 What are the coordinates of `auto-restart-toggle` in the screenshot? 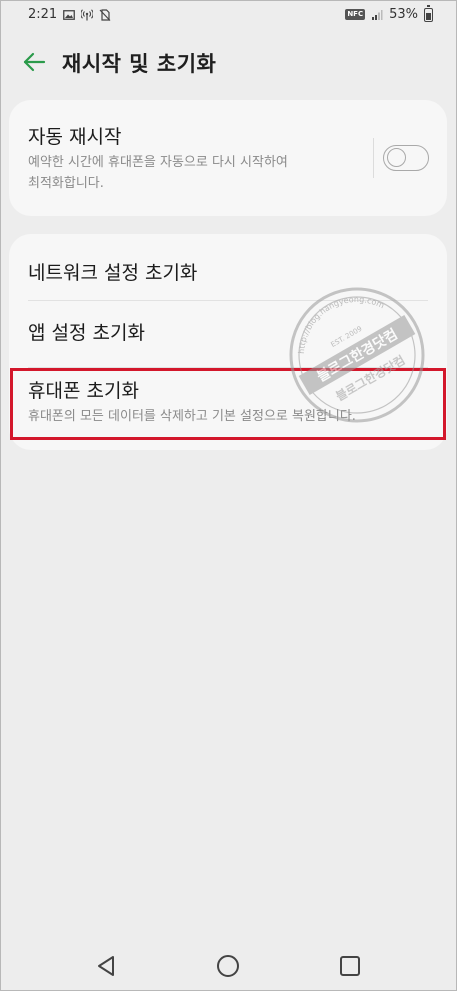 It's located at (406, 158).